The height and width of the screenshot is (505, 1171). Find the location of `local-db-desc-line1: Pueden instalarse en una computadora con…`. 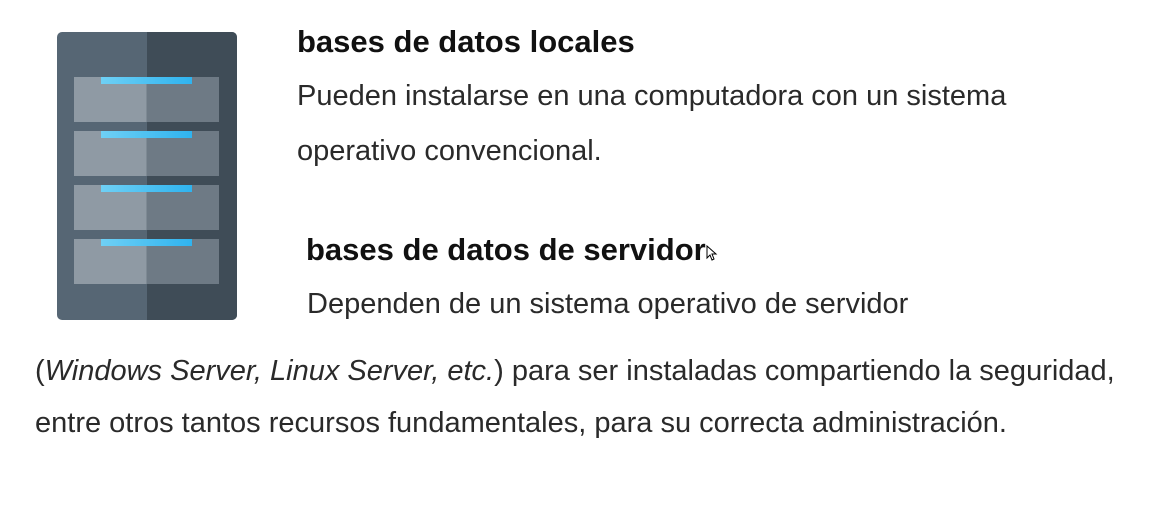

local-db-desc-line1: Pueden instalarse en una computadora con… is located at coordinates (652, 96).